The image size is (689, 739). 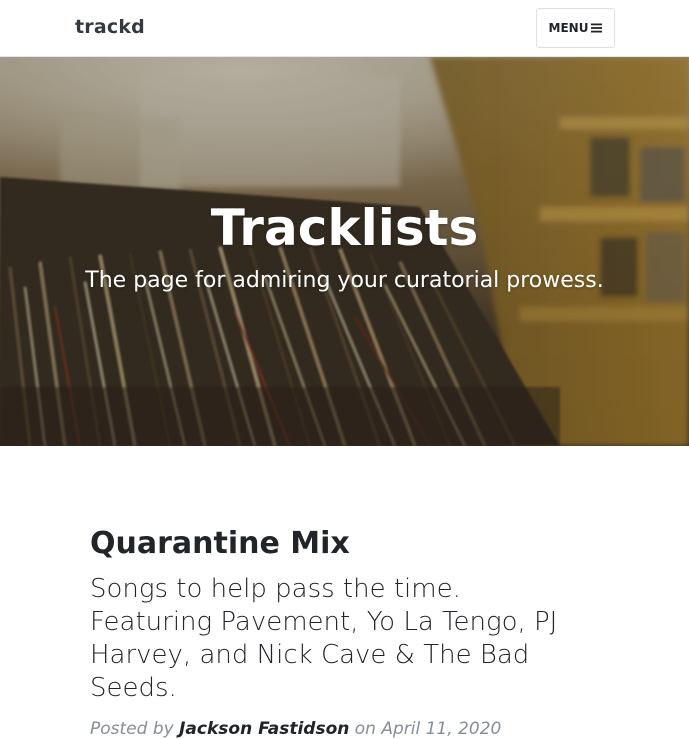 I want to click on post-title-link: Quarantine Mix, so click(x=350, y=544).